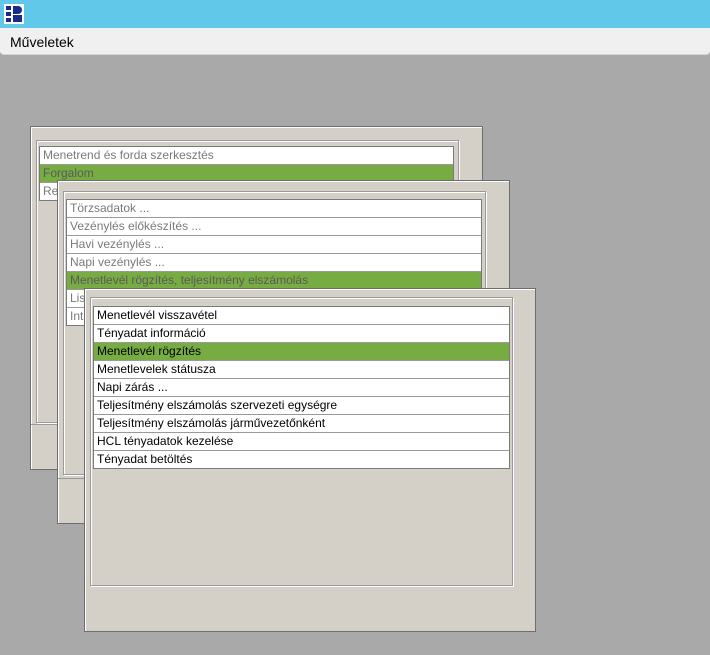 This screenshot has width=710, height=655. I want to click on menu-item-actual-data-load: Tényadat betöltés, so click(301, 459).